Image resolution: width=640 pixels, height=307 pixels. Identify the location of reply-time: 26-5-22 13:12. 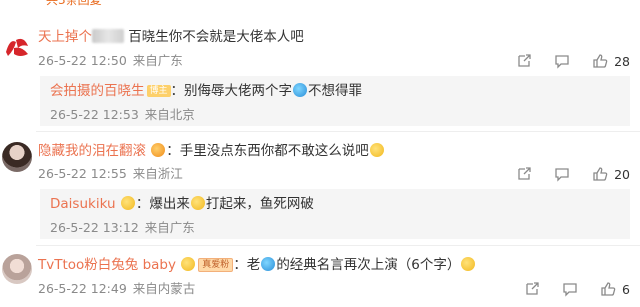
(94, 227).